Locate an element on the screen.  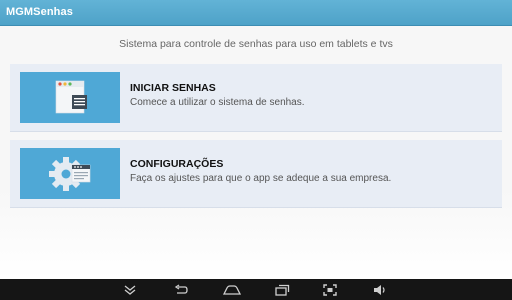
gear-window-icon is located at coordinates (70, 173).